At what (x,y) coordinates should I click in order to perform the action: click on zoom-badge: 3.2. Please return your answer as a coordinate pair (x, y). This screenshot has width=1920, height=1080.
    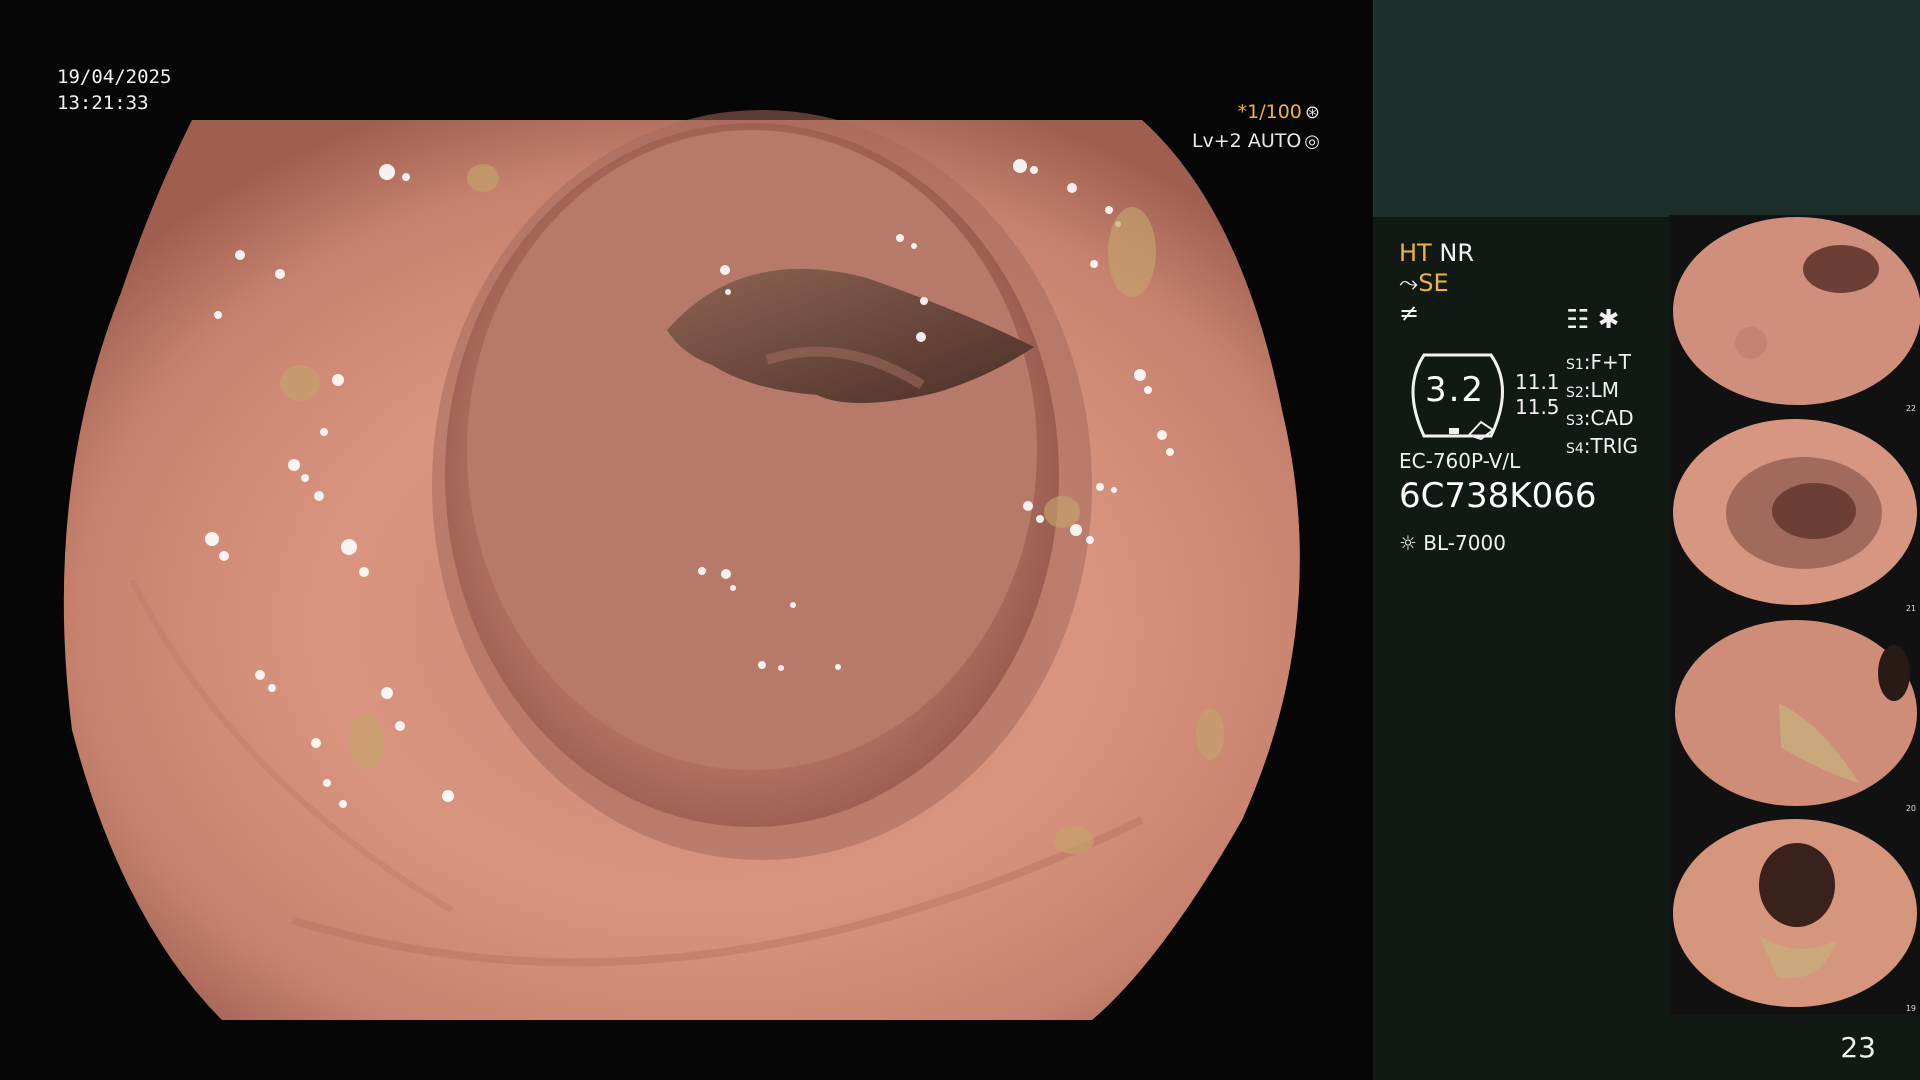
    Looking at the image, I should click on (1459, 396).